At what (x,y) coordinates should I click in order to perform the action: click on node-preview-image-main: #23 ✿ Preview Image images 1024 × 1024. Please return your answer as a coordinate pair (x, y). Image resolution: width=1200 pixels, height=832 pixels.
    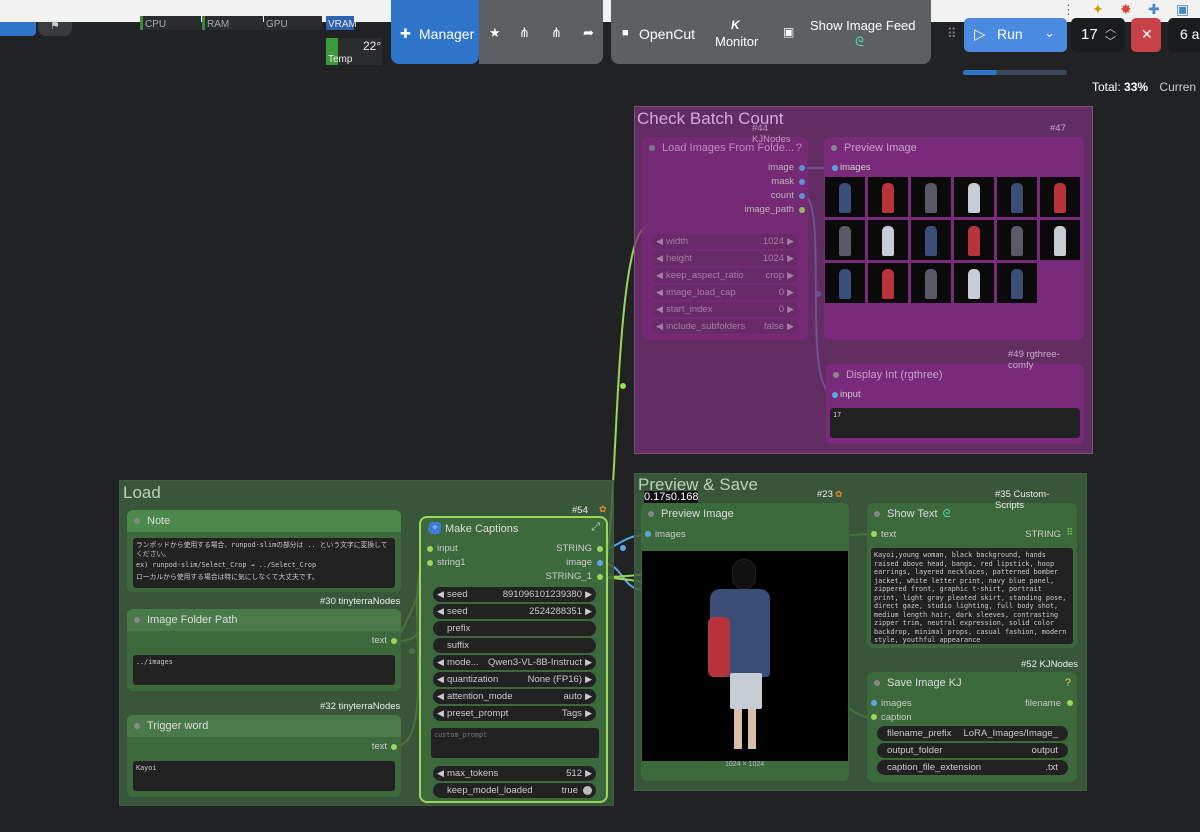
    Looking at the image, I should click on (745, 635).